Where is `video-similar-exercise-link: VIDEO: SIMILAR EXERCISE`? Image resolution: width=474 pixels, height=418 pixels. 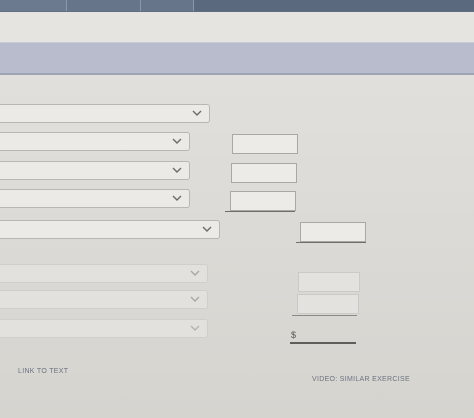 video-similar-exercise-link: VIDEO: SIMILAR EXERCISE is located at coordinates (361, 379).